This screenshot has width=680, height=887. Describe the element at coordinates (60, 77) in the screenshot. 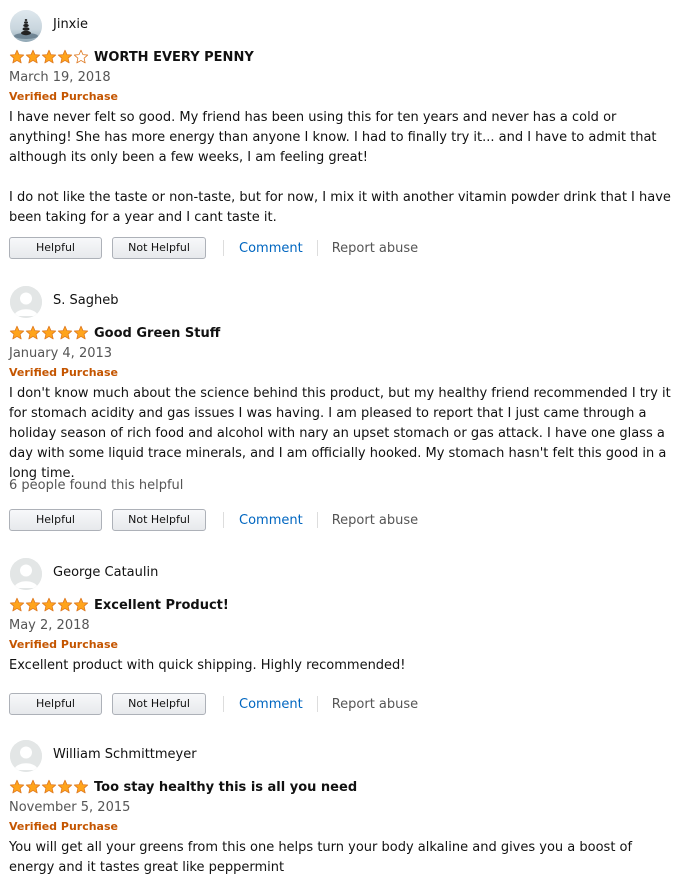

I see `review-date: March 19, 2018` at that location.